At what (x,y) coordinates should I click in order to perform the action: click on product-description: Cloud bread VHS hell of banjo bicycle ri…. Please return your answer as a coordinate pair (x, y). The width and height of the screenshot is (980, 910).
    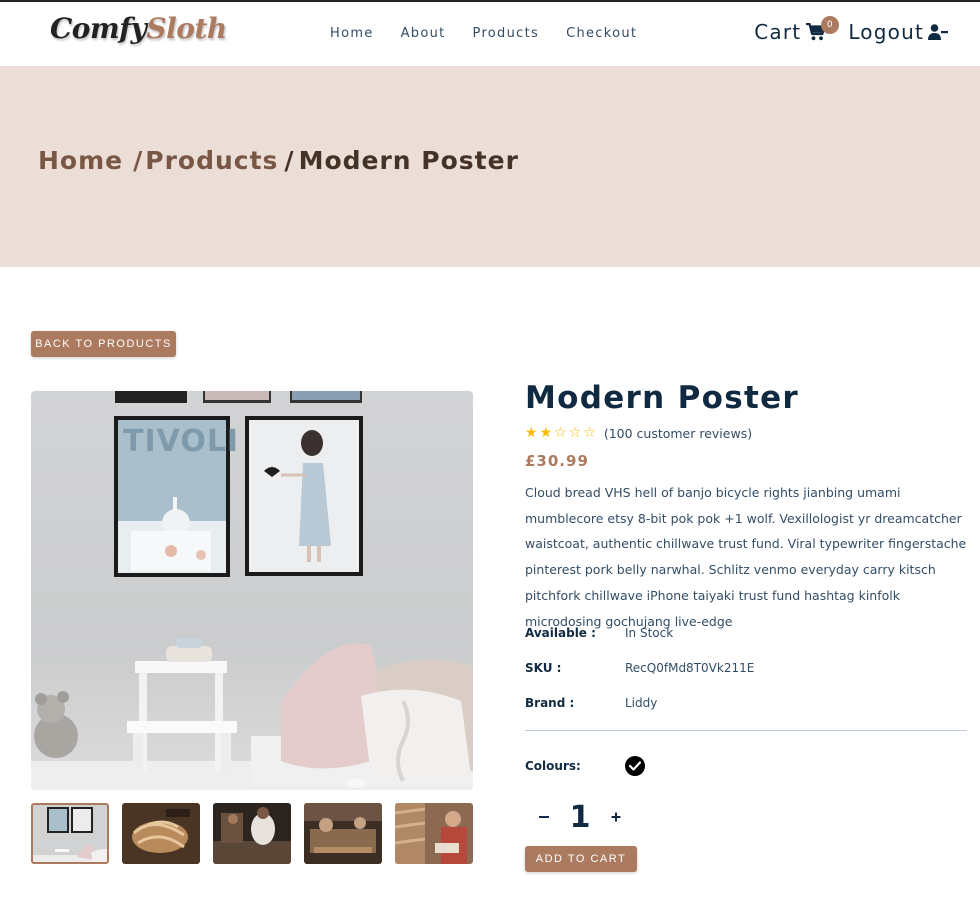
    Looking at the image, I should click on (746, 557).